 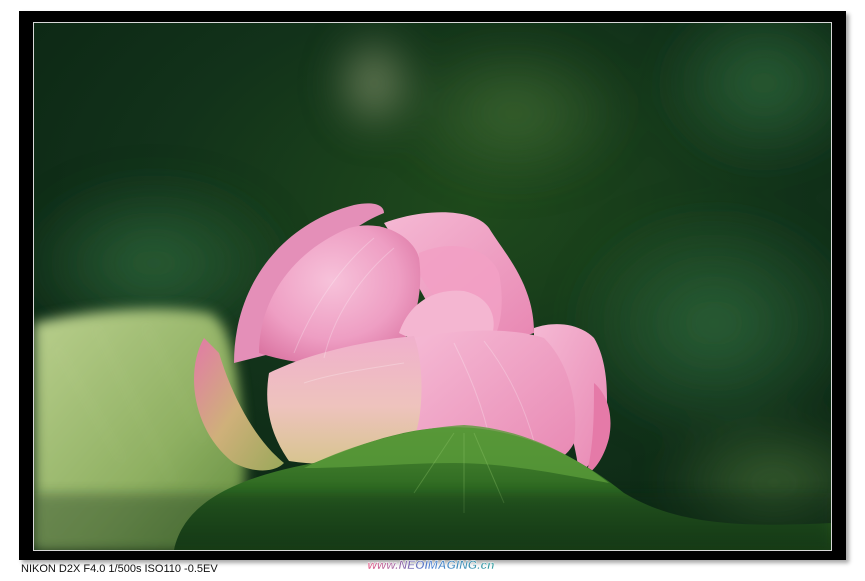 I want to click on watermark-text: www.NEOIMAGING.cn, so click(x=431, y=565).